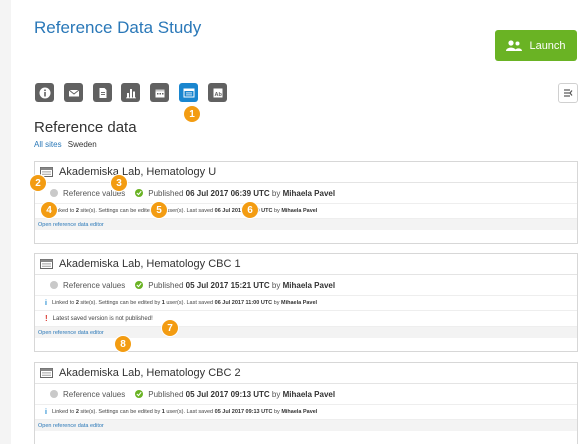 The width and height of the screenshot is (587, 444). I want to click on study-title: Reference Data Study, so click(118, 27).